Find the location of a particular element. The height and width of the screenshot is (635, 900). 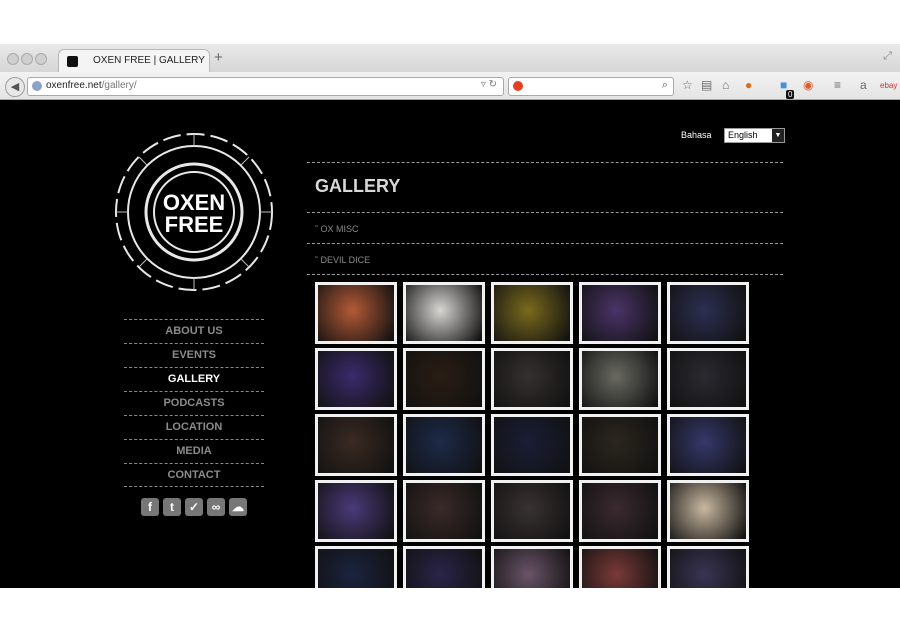

nav-item-location: LOCATION is located at coordinates (194, 426).